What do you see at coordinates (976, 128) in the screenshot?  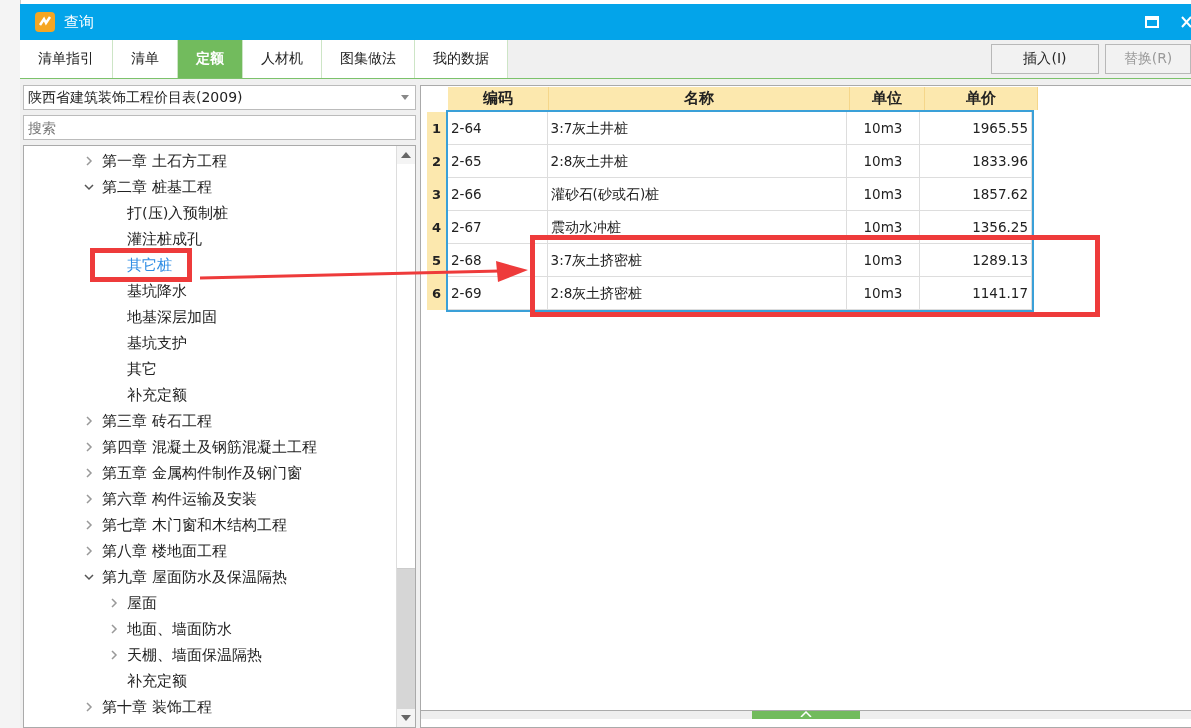 I see `table-cell: 1965.55` at bounding box center [976, 128].